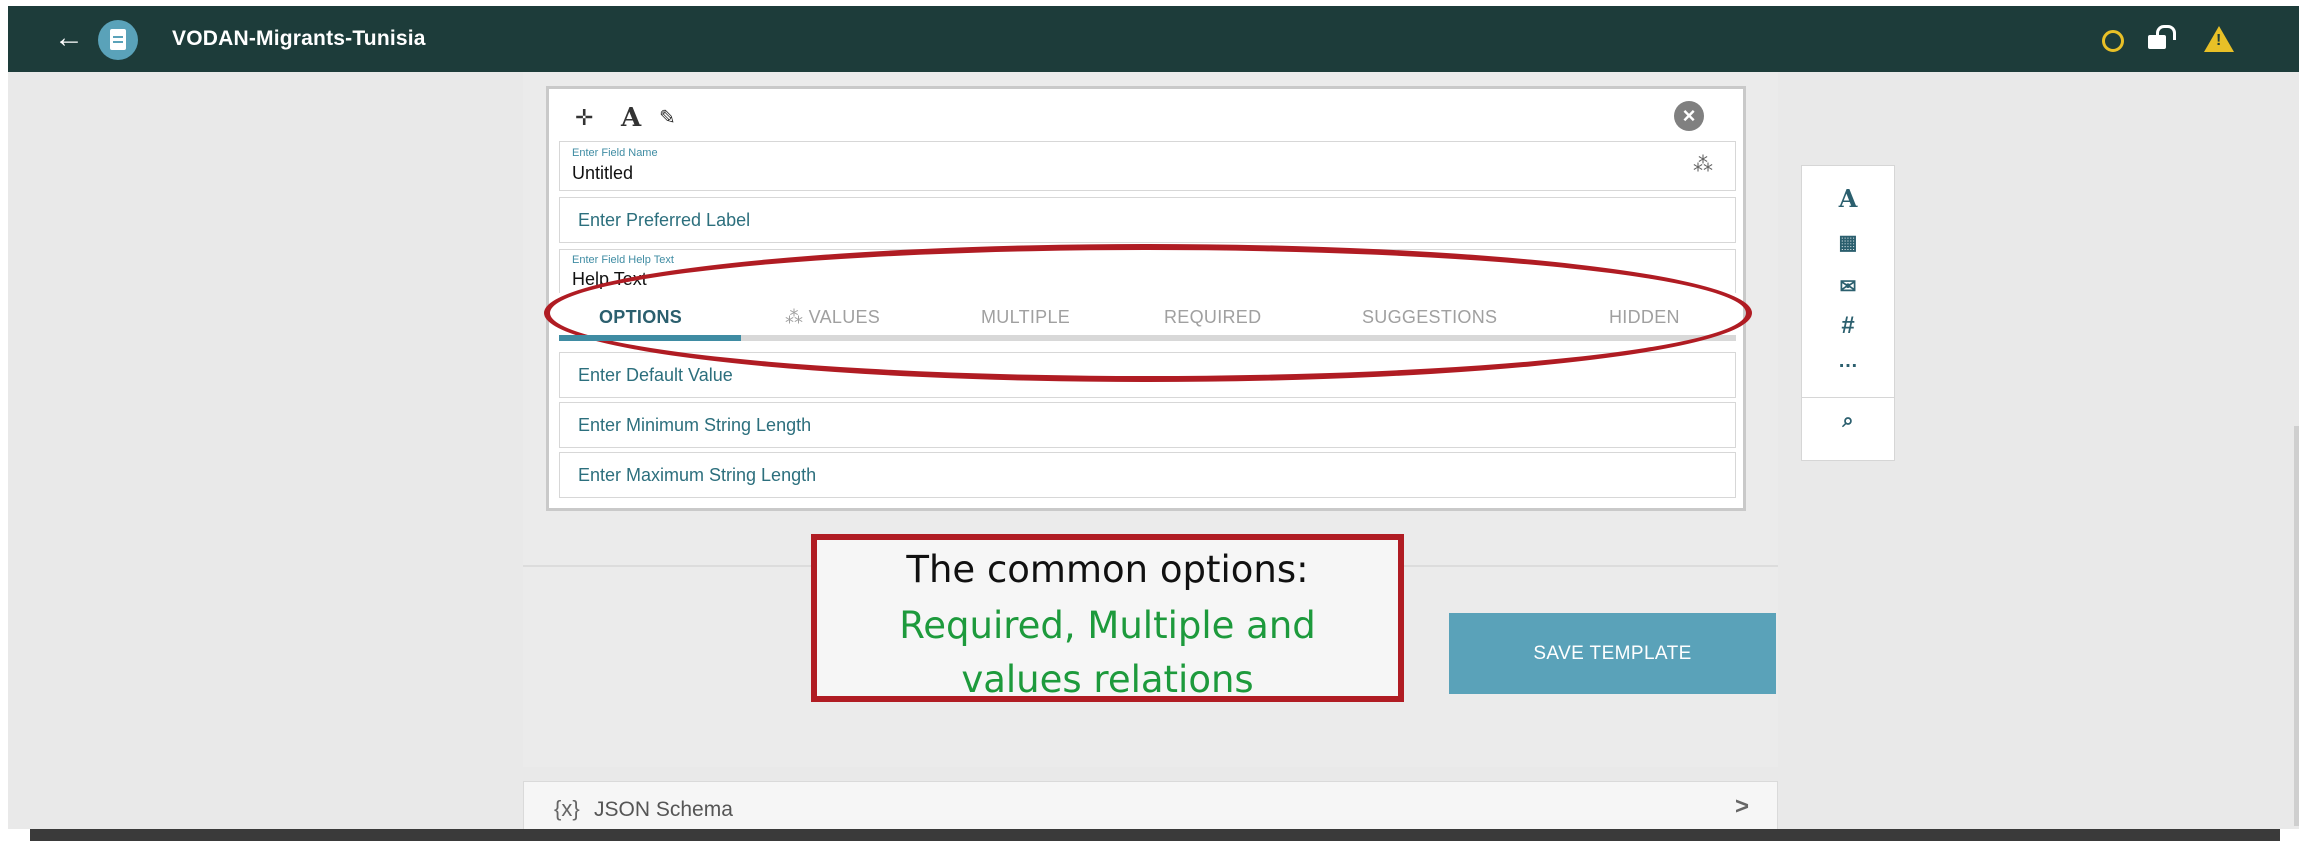  What do you see at coordinates (667, 117) in the screenshot?
I see `edit-icon: ✎` at bounding box center [667, 117].